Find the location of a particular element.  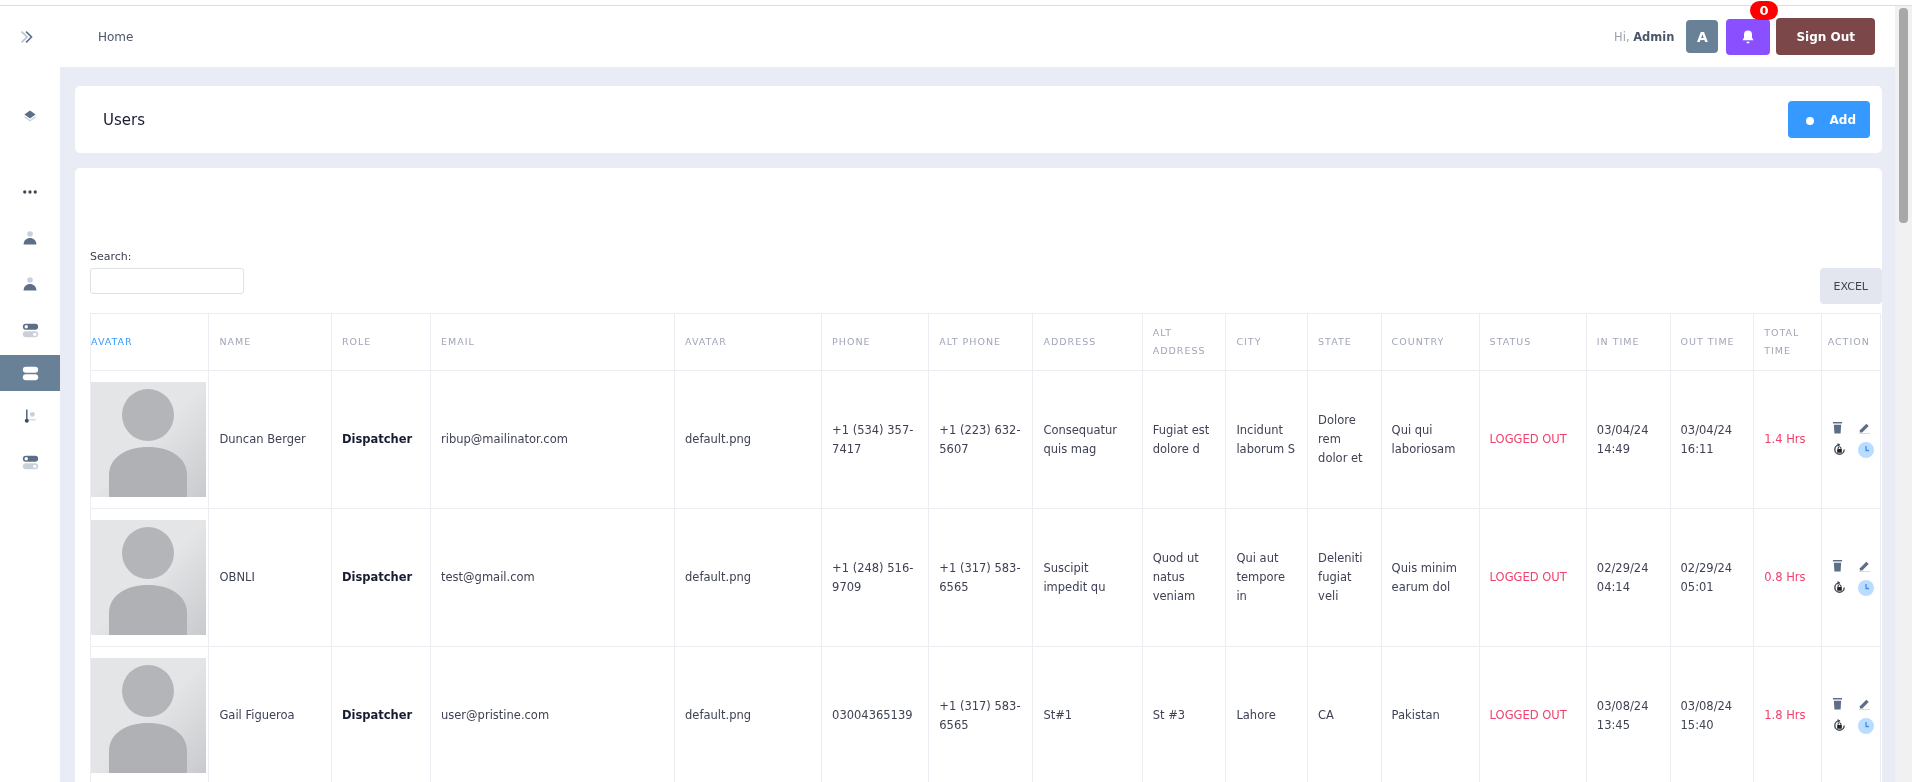

column-header: STATE is located at coordinates (1344, 342).